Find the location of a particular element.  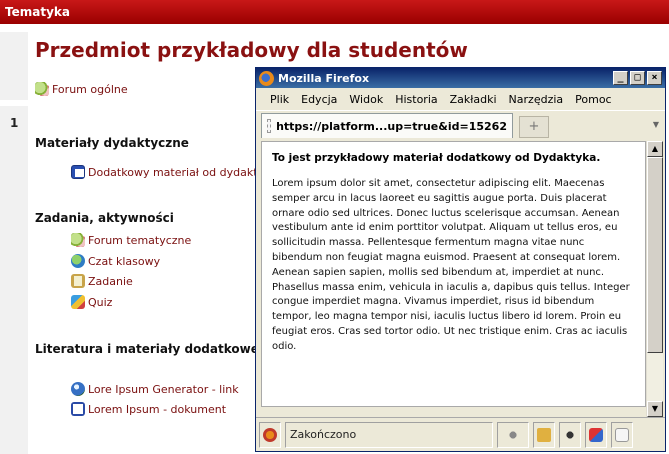

addon-icon is located at coordinates (596, 434).